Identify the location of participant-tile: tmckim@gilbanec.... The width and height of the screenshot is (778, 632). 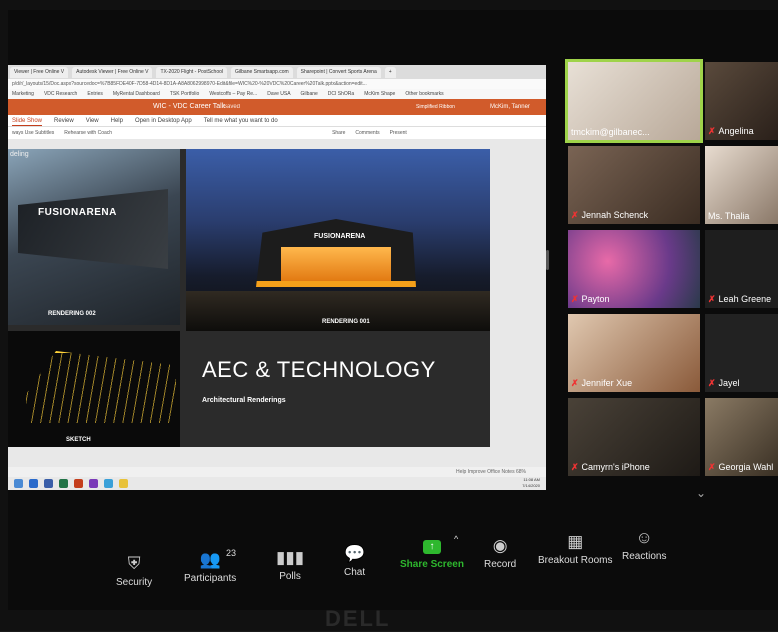
(634, 101).